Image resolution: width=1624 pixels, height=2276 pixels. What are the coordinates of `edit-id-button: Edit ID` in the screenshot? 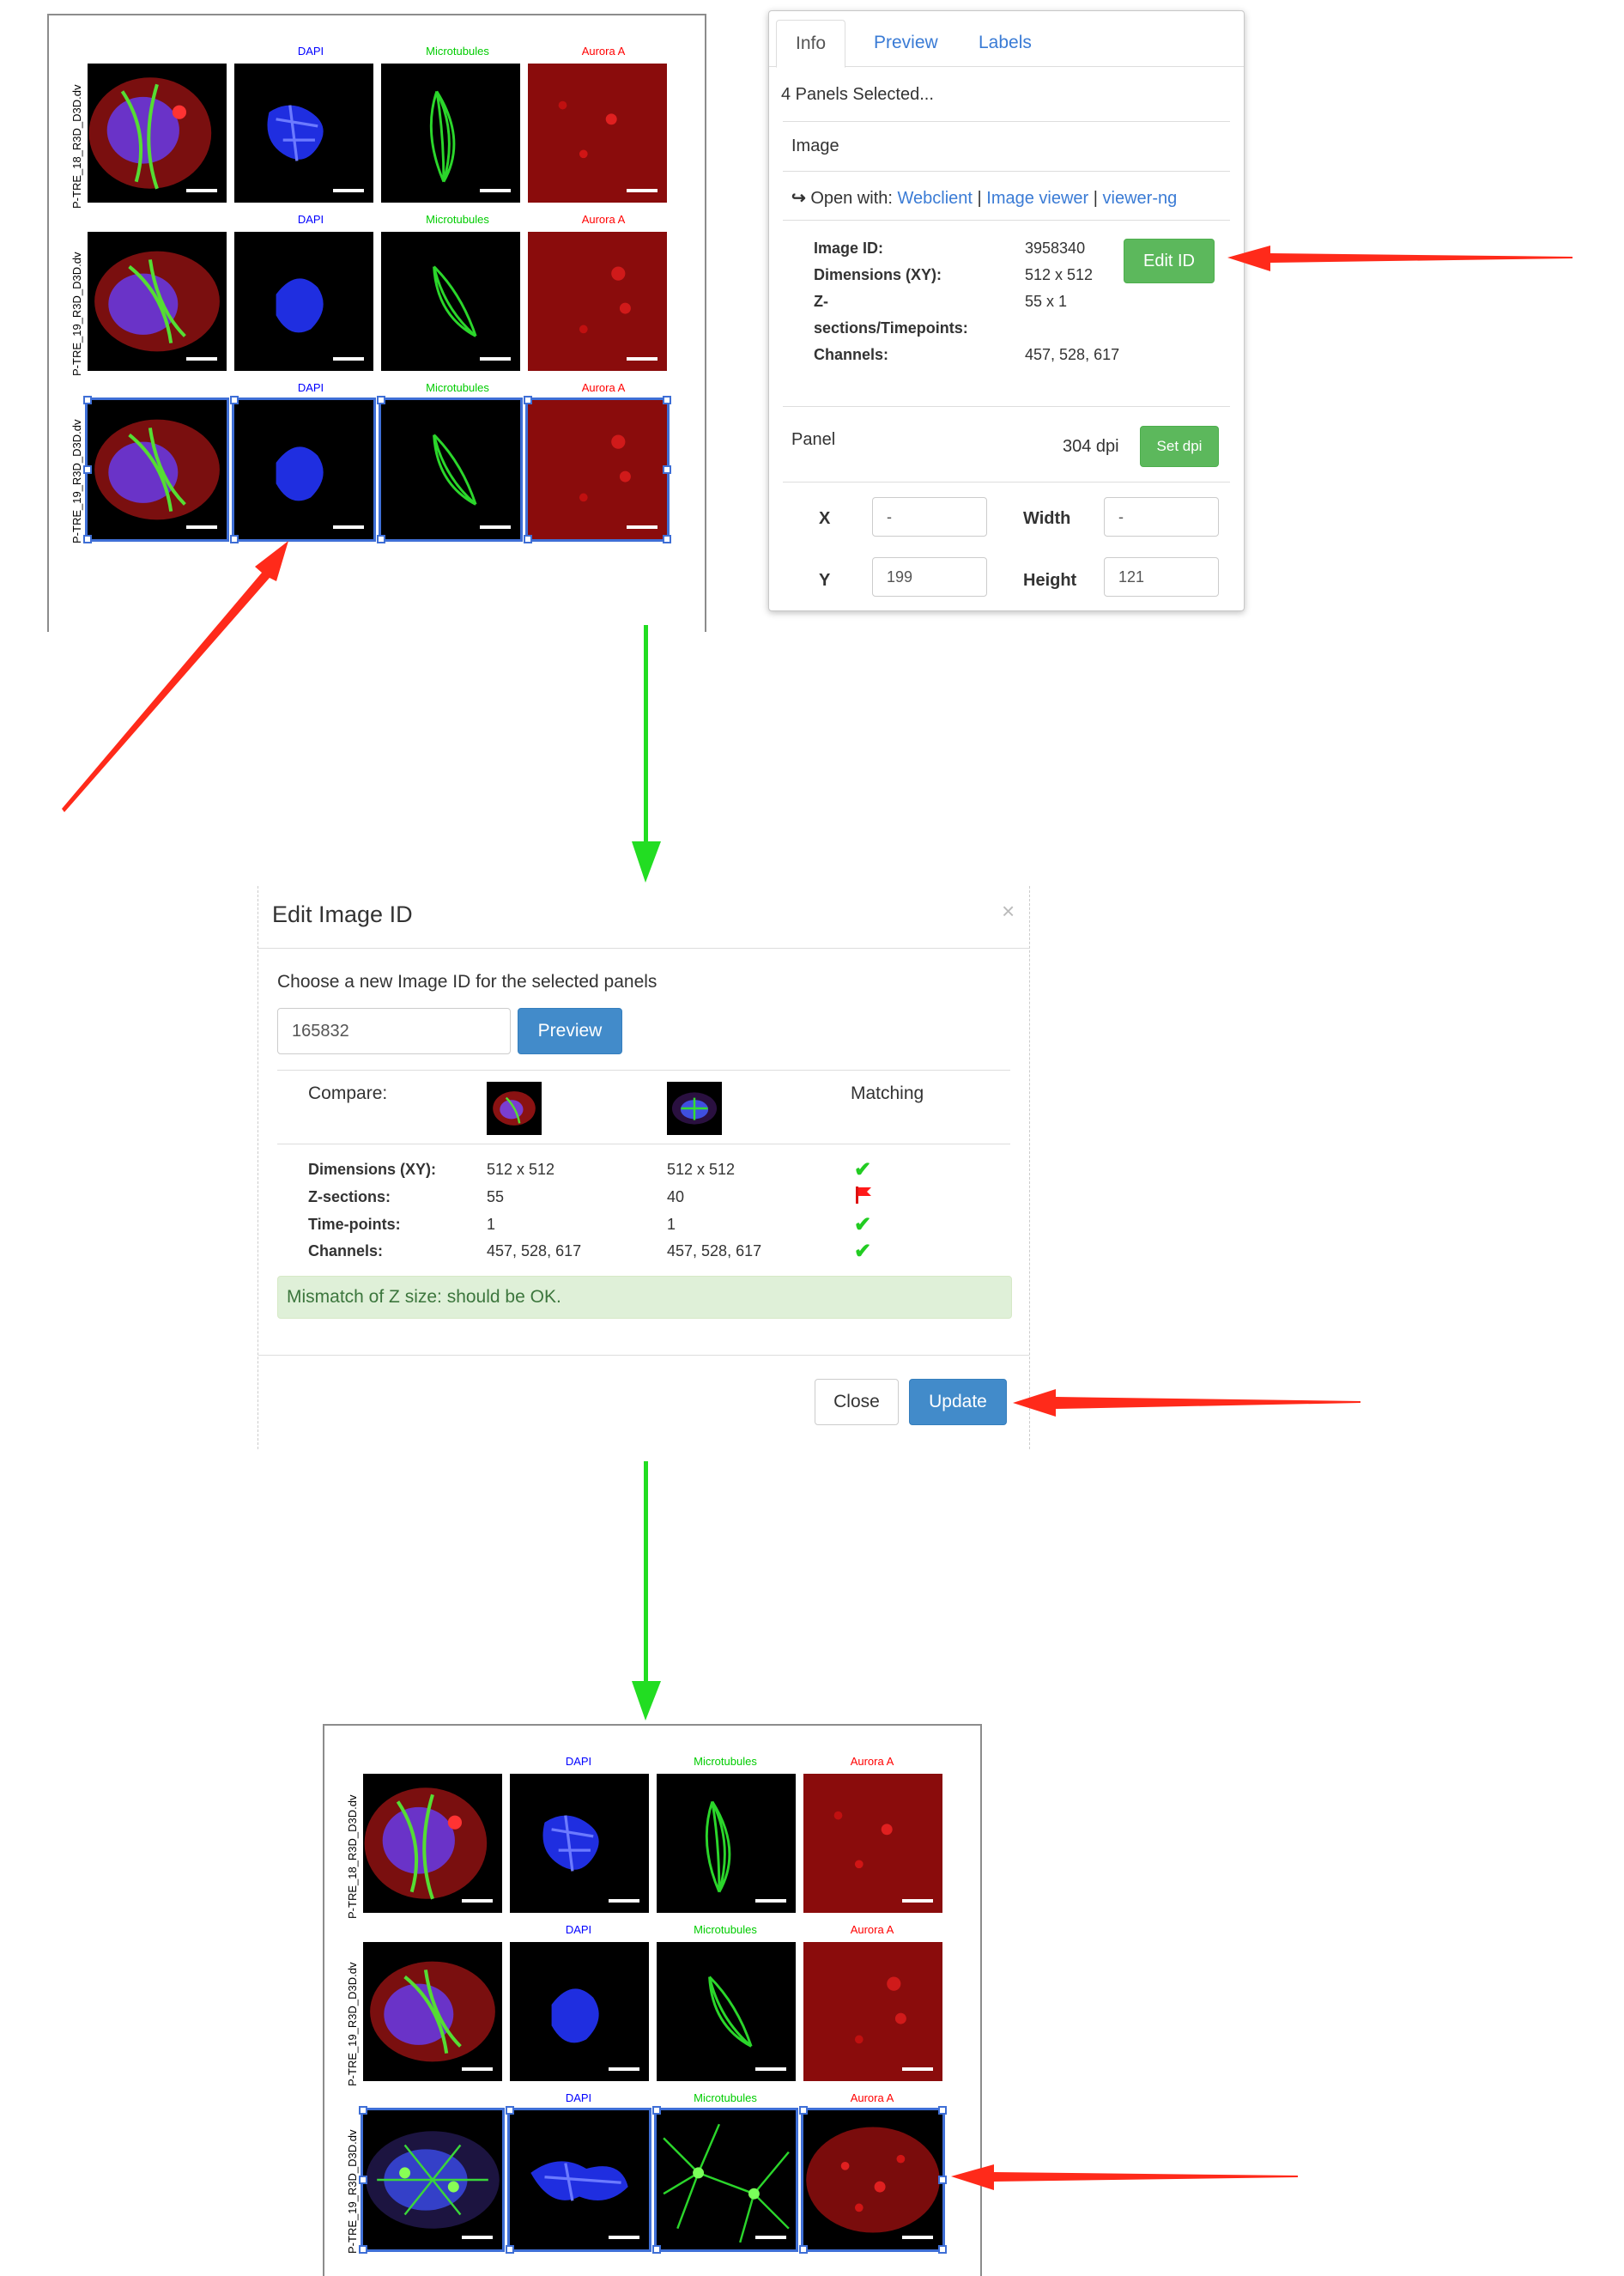 It's located at (1169, 261).